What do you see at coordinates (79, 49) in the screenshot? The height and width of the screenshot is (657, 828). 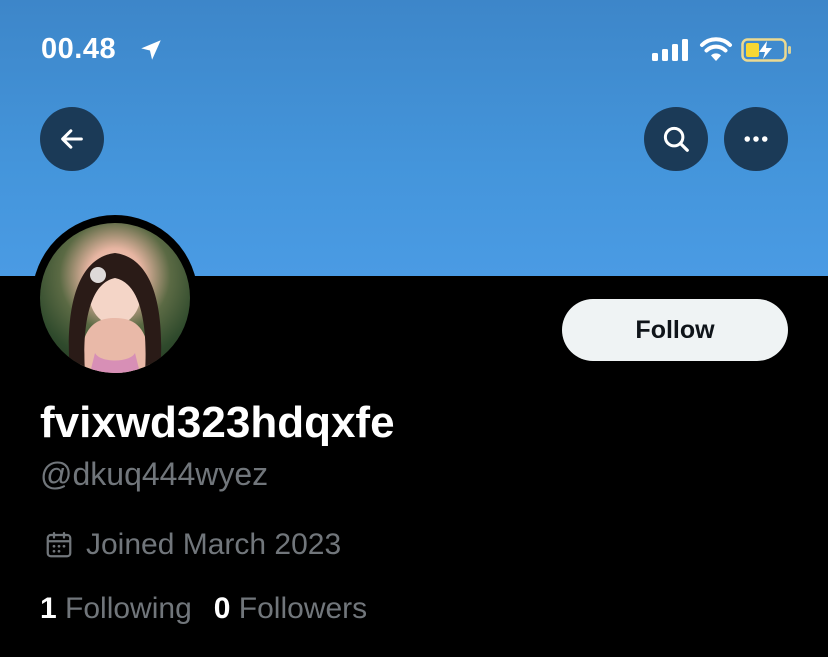 I see `status-time: 00.48` at bounding box center [79, 49].